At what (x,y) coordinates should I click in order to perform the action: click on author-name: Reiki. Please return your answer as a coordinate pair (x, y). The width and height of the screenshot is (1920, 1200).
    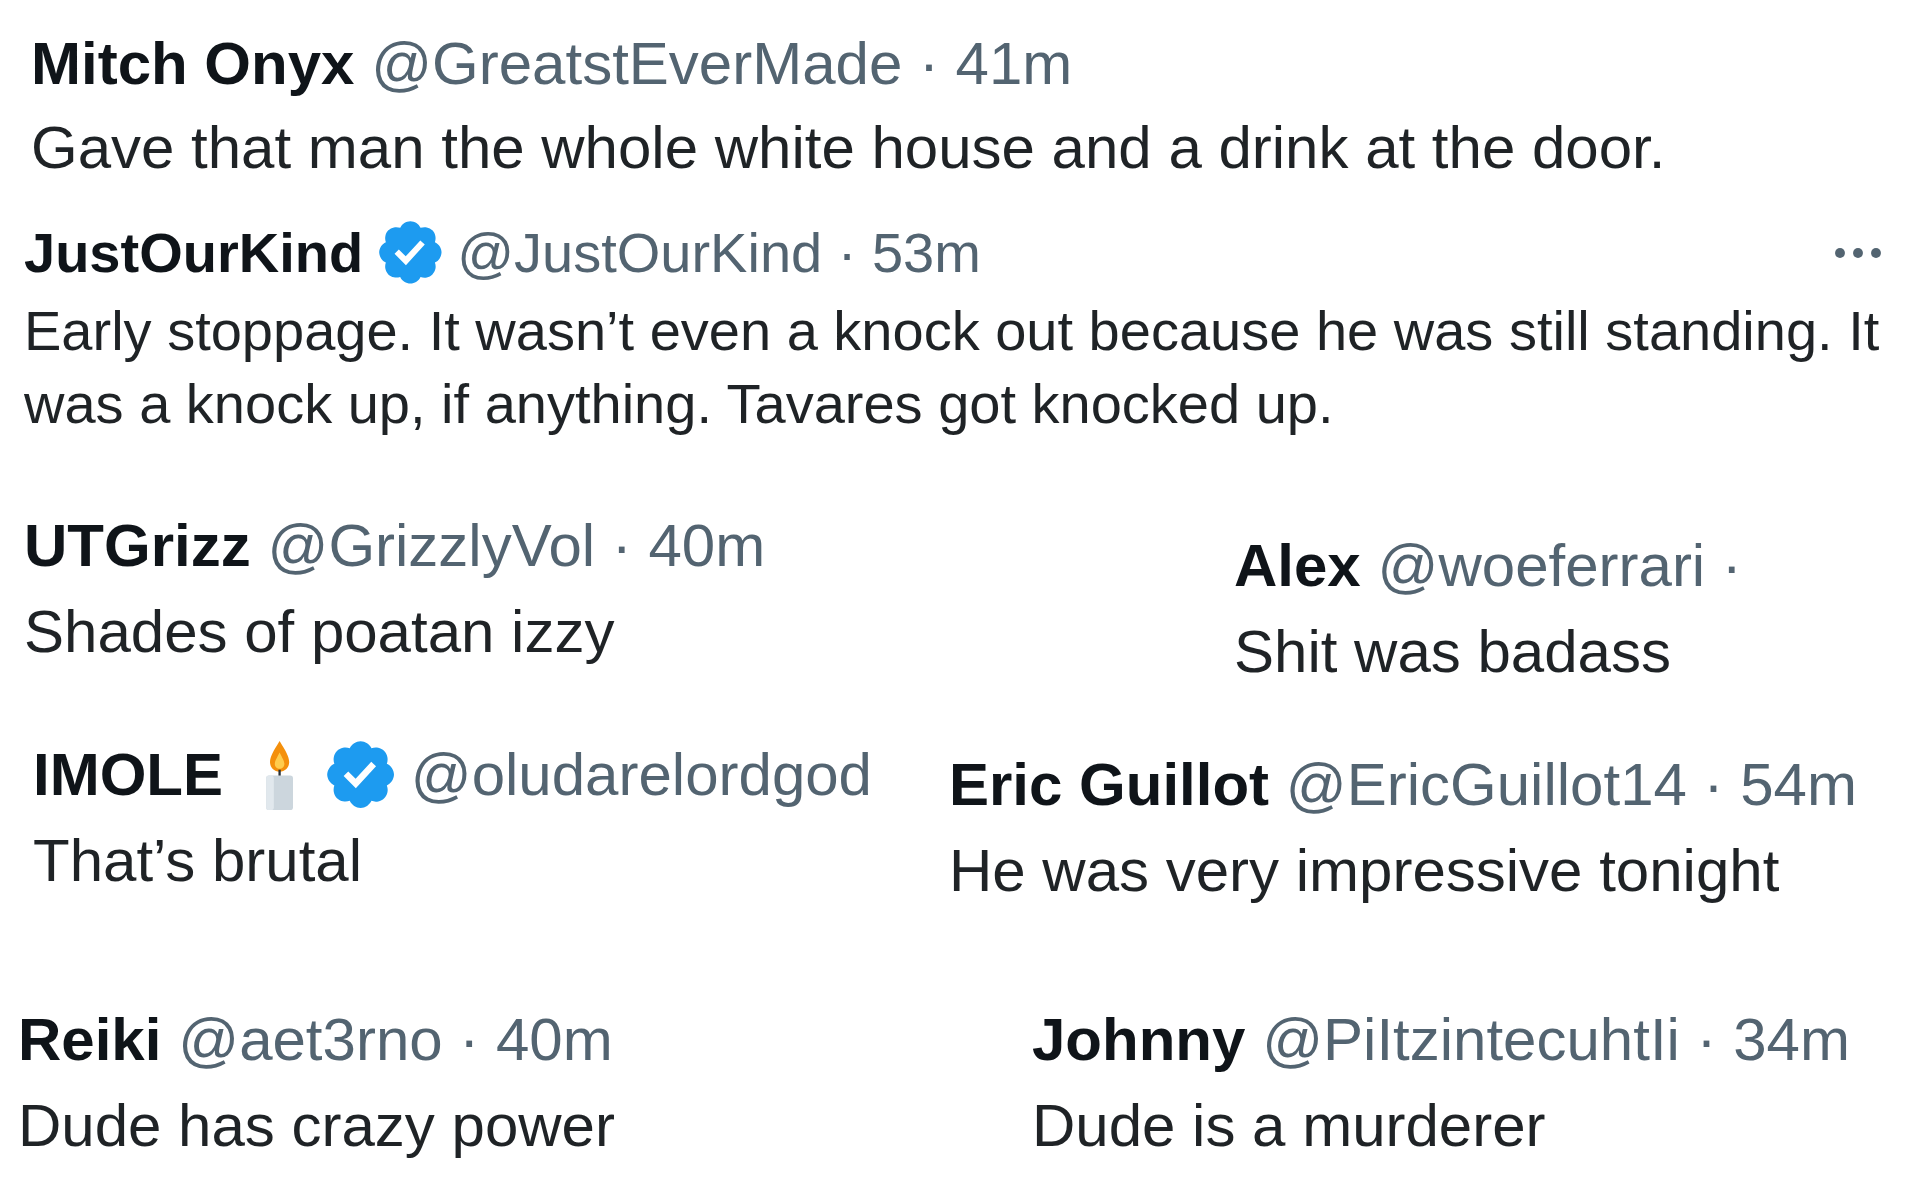
    Looking at the image, I should click on (90, 1040).